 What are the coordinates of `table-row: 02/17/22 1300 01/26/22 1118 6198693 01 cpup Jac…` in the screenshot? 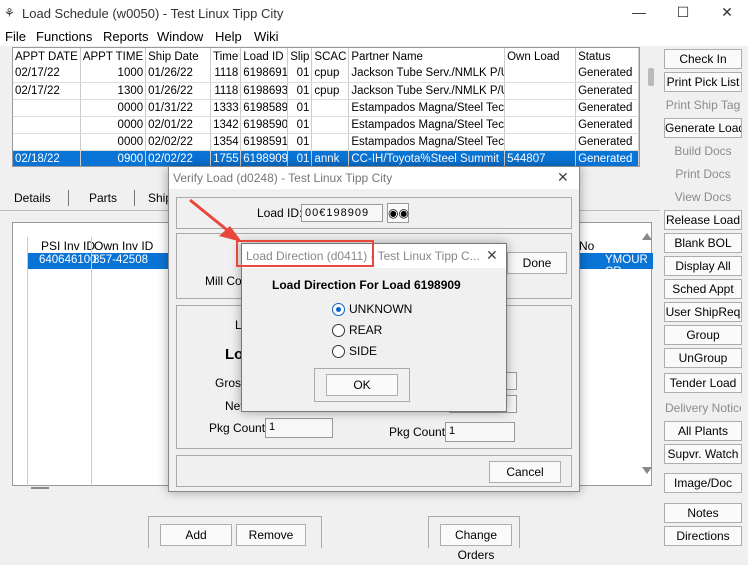 It's located at (326, 91).